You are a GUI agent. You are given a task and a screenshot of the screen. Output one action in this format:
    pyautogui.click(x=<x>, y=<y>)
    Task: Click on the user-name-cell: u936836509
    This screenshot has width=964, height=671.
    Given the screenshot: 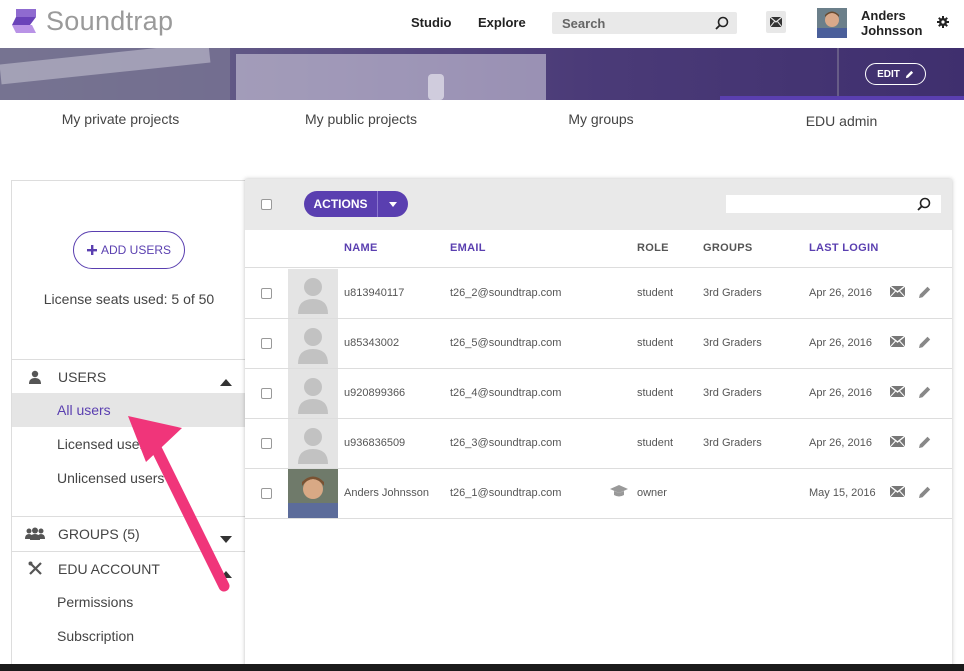 What is the action you would take?
    pyautogui.click(x=375, y=443)
    